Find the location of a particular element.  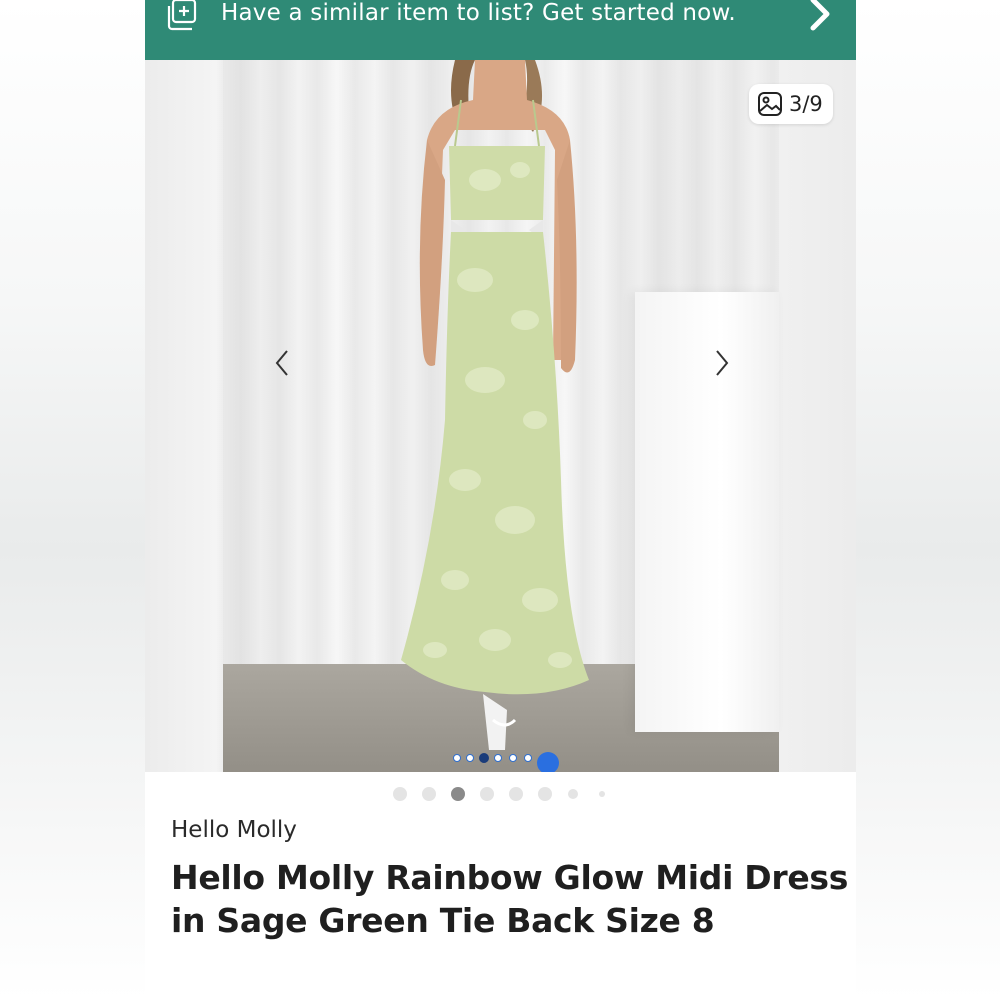

image-icon is located at coordinates (770, 104).